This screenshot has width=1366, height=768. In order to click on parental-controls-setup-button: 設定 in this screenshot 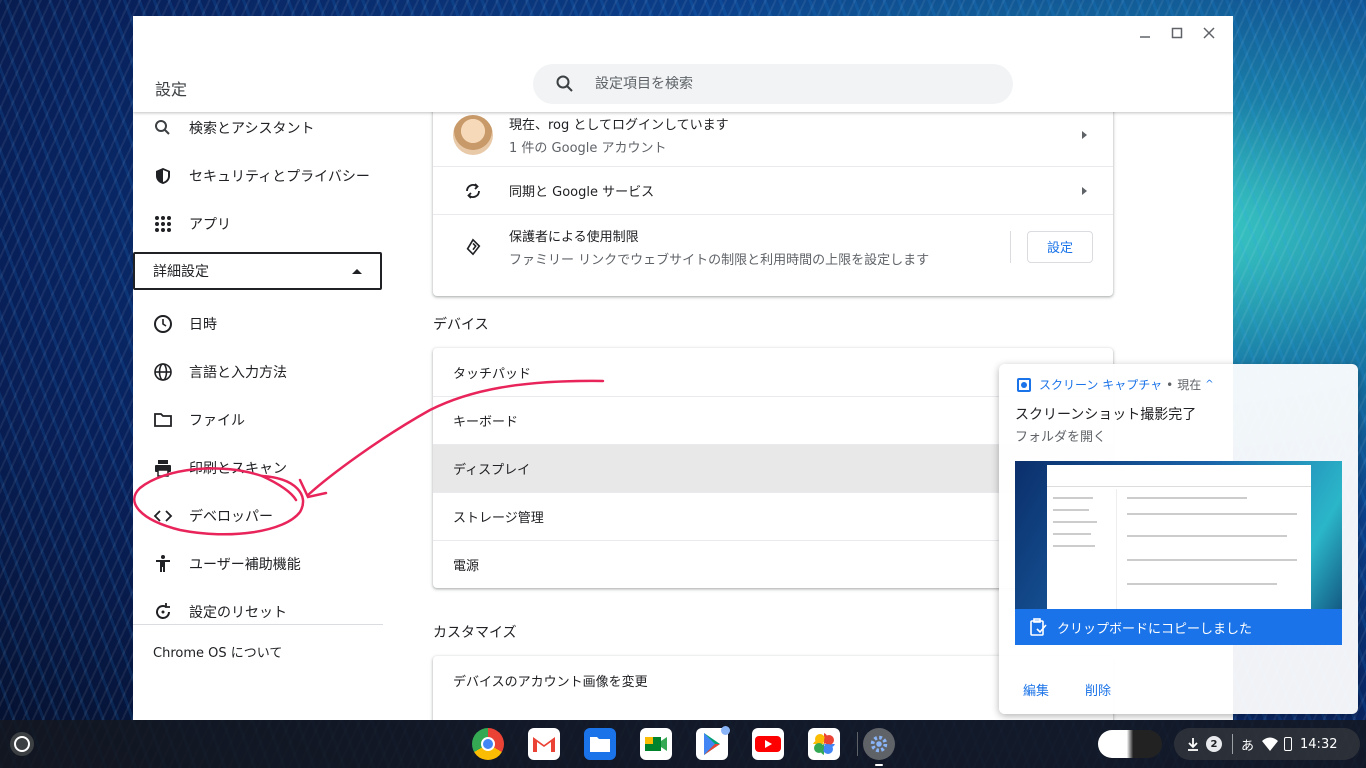, I will do `click(1060, 246)`.